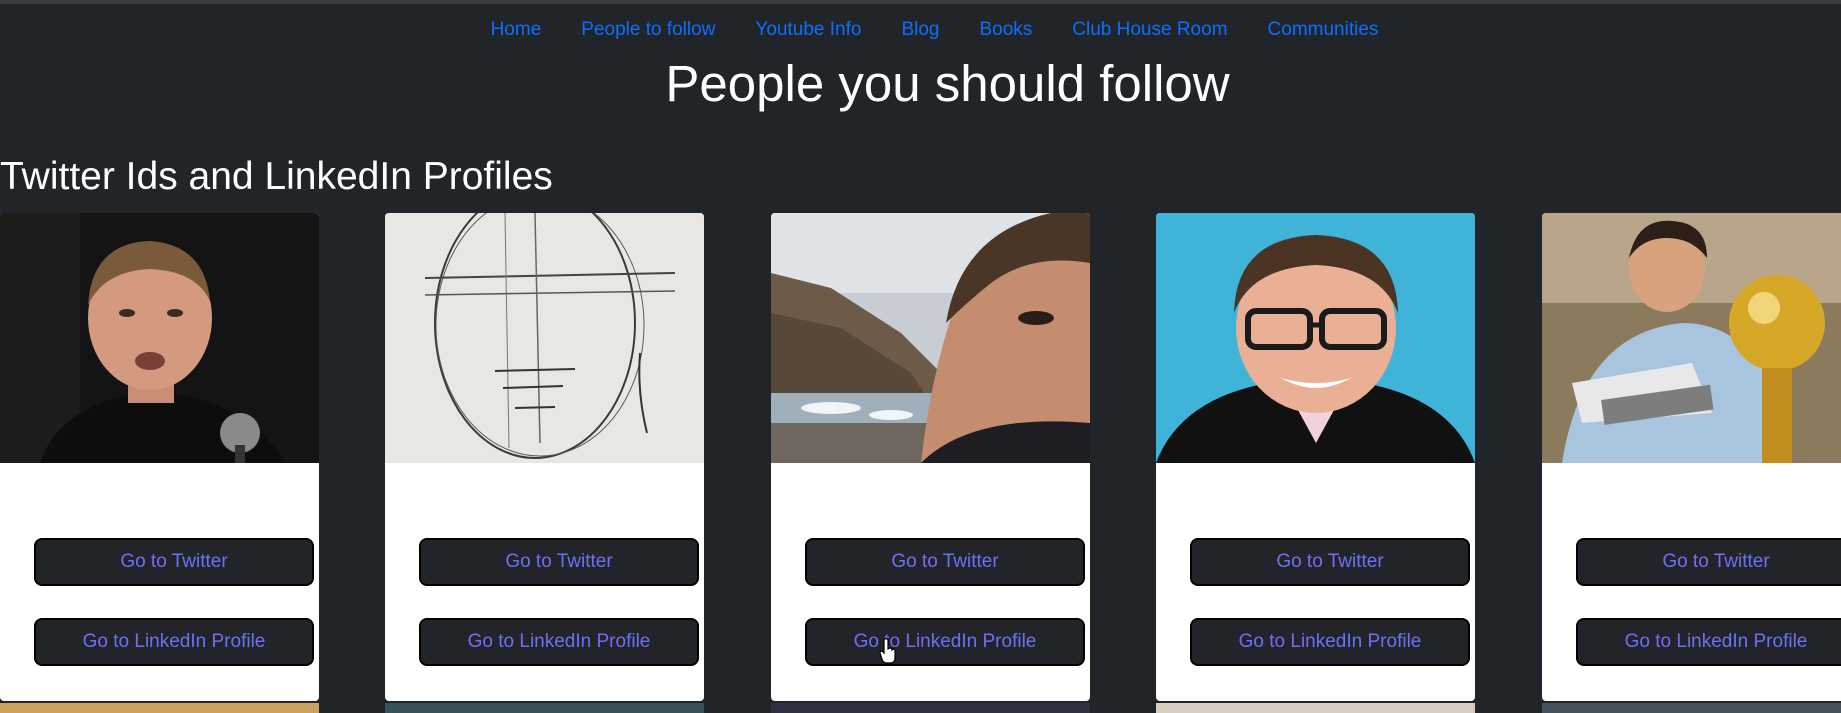 The width and height of the screenshot is (1841, 713). Describe the element at coordinates (1005, 30) in the screenshot. I see `nav-books-link: Books` at that location.